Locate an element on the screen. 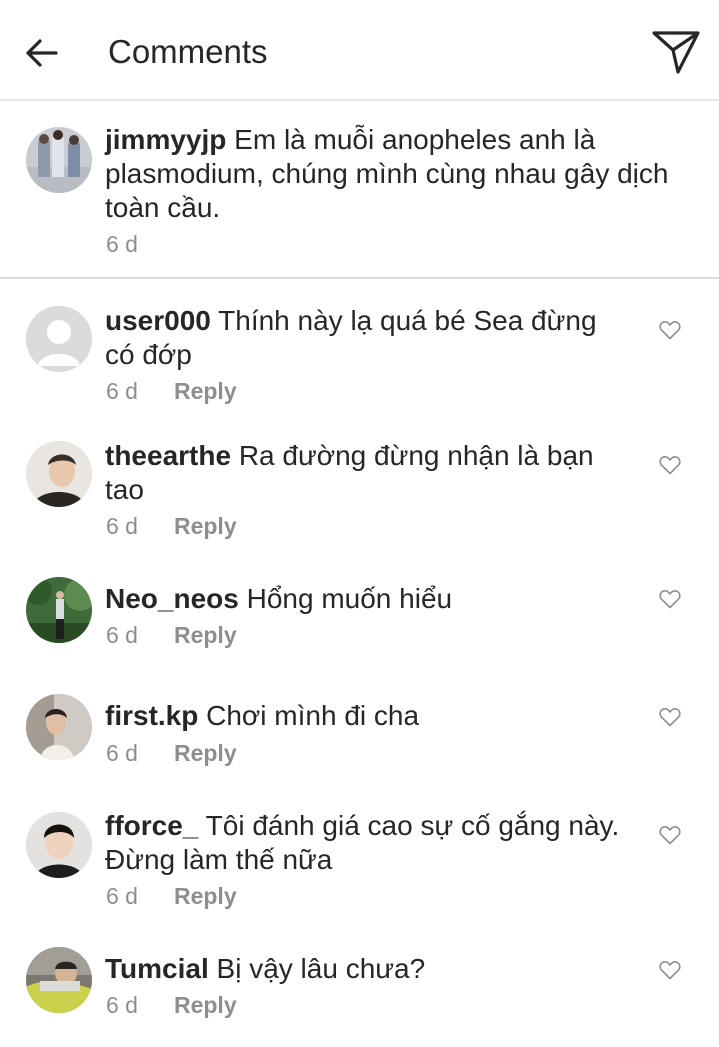 The image size is (719, 1047). username: jimmyyjp is located at coordinates (165, 139).